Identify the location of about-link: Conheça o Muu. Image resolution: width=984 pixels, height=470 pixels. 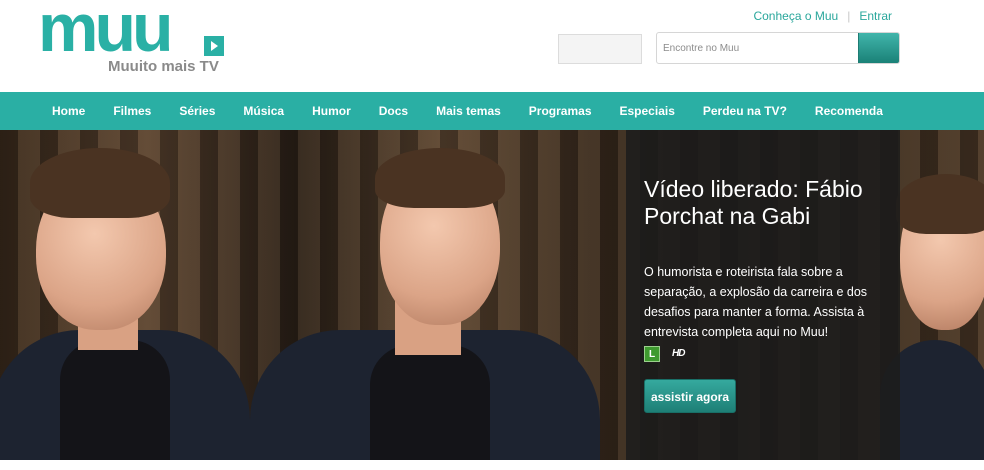
(795, 16).